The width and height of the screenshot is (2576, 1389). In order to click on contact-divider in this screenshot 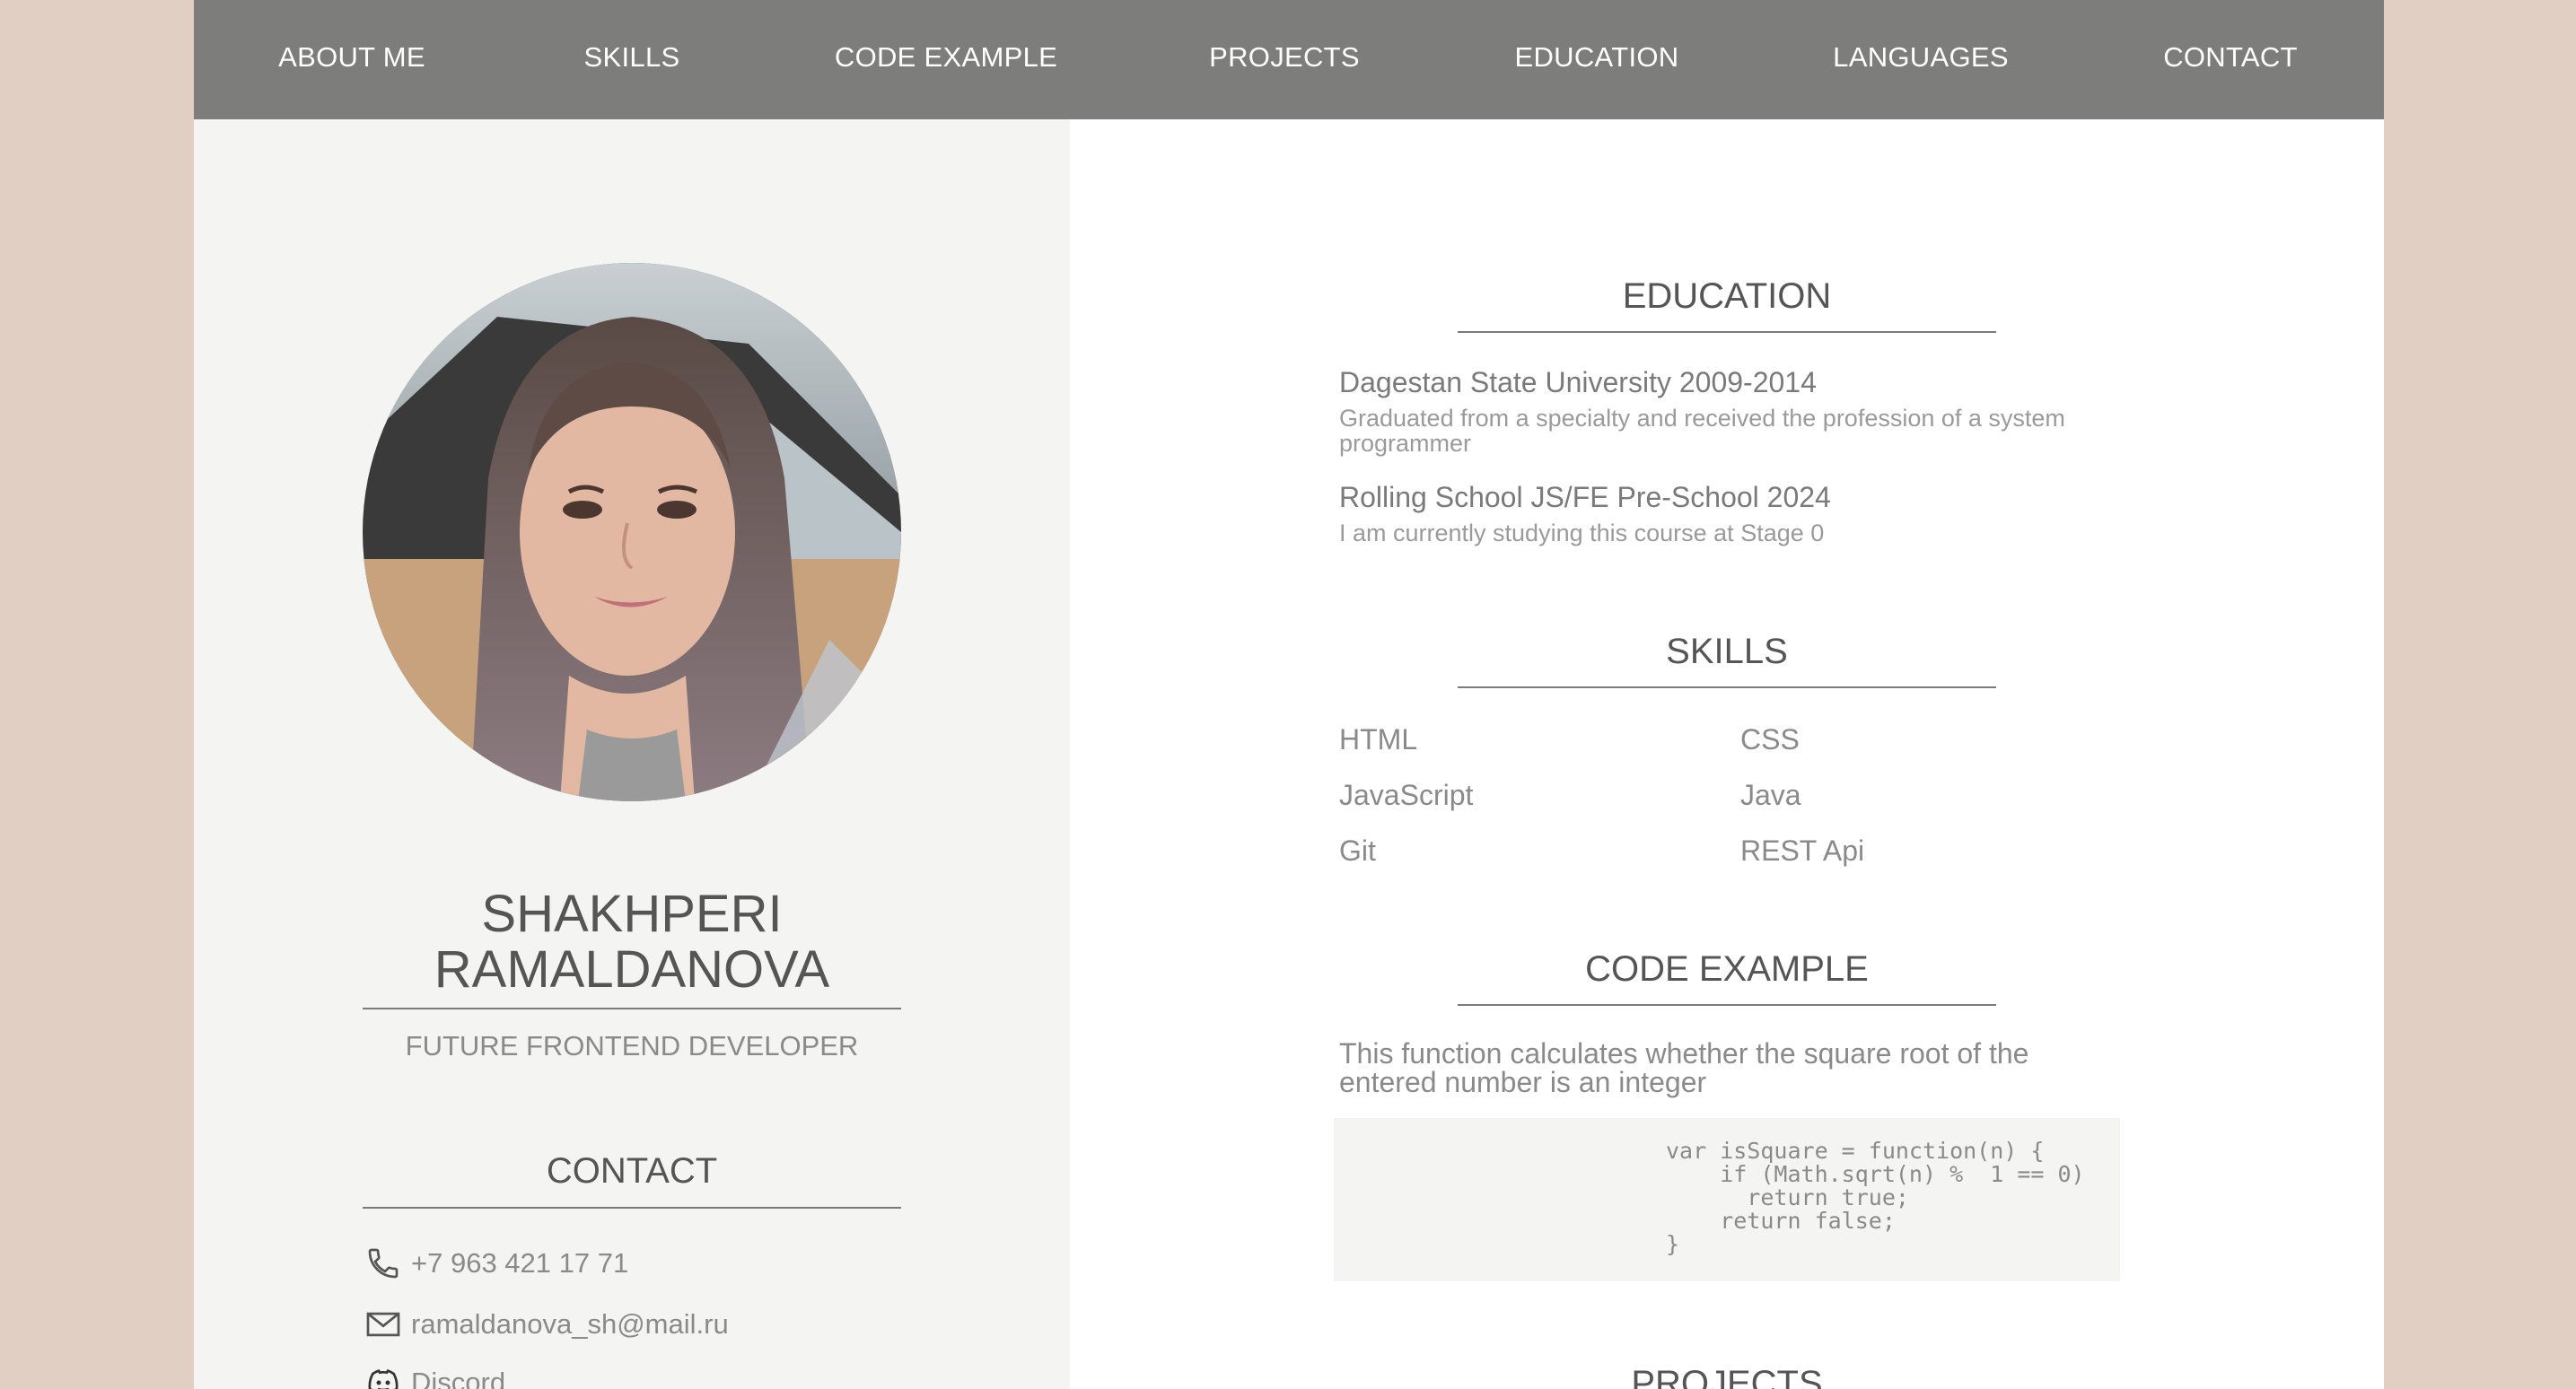, I will do `click(632, 1208)`.